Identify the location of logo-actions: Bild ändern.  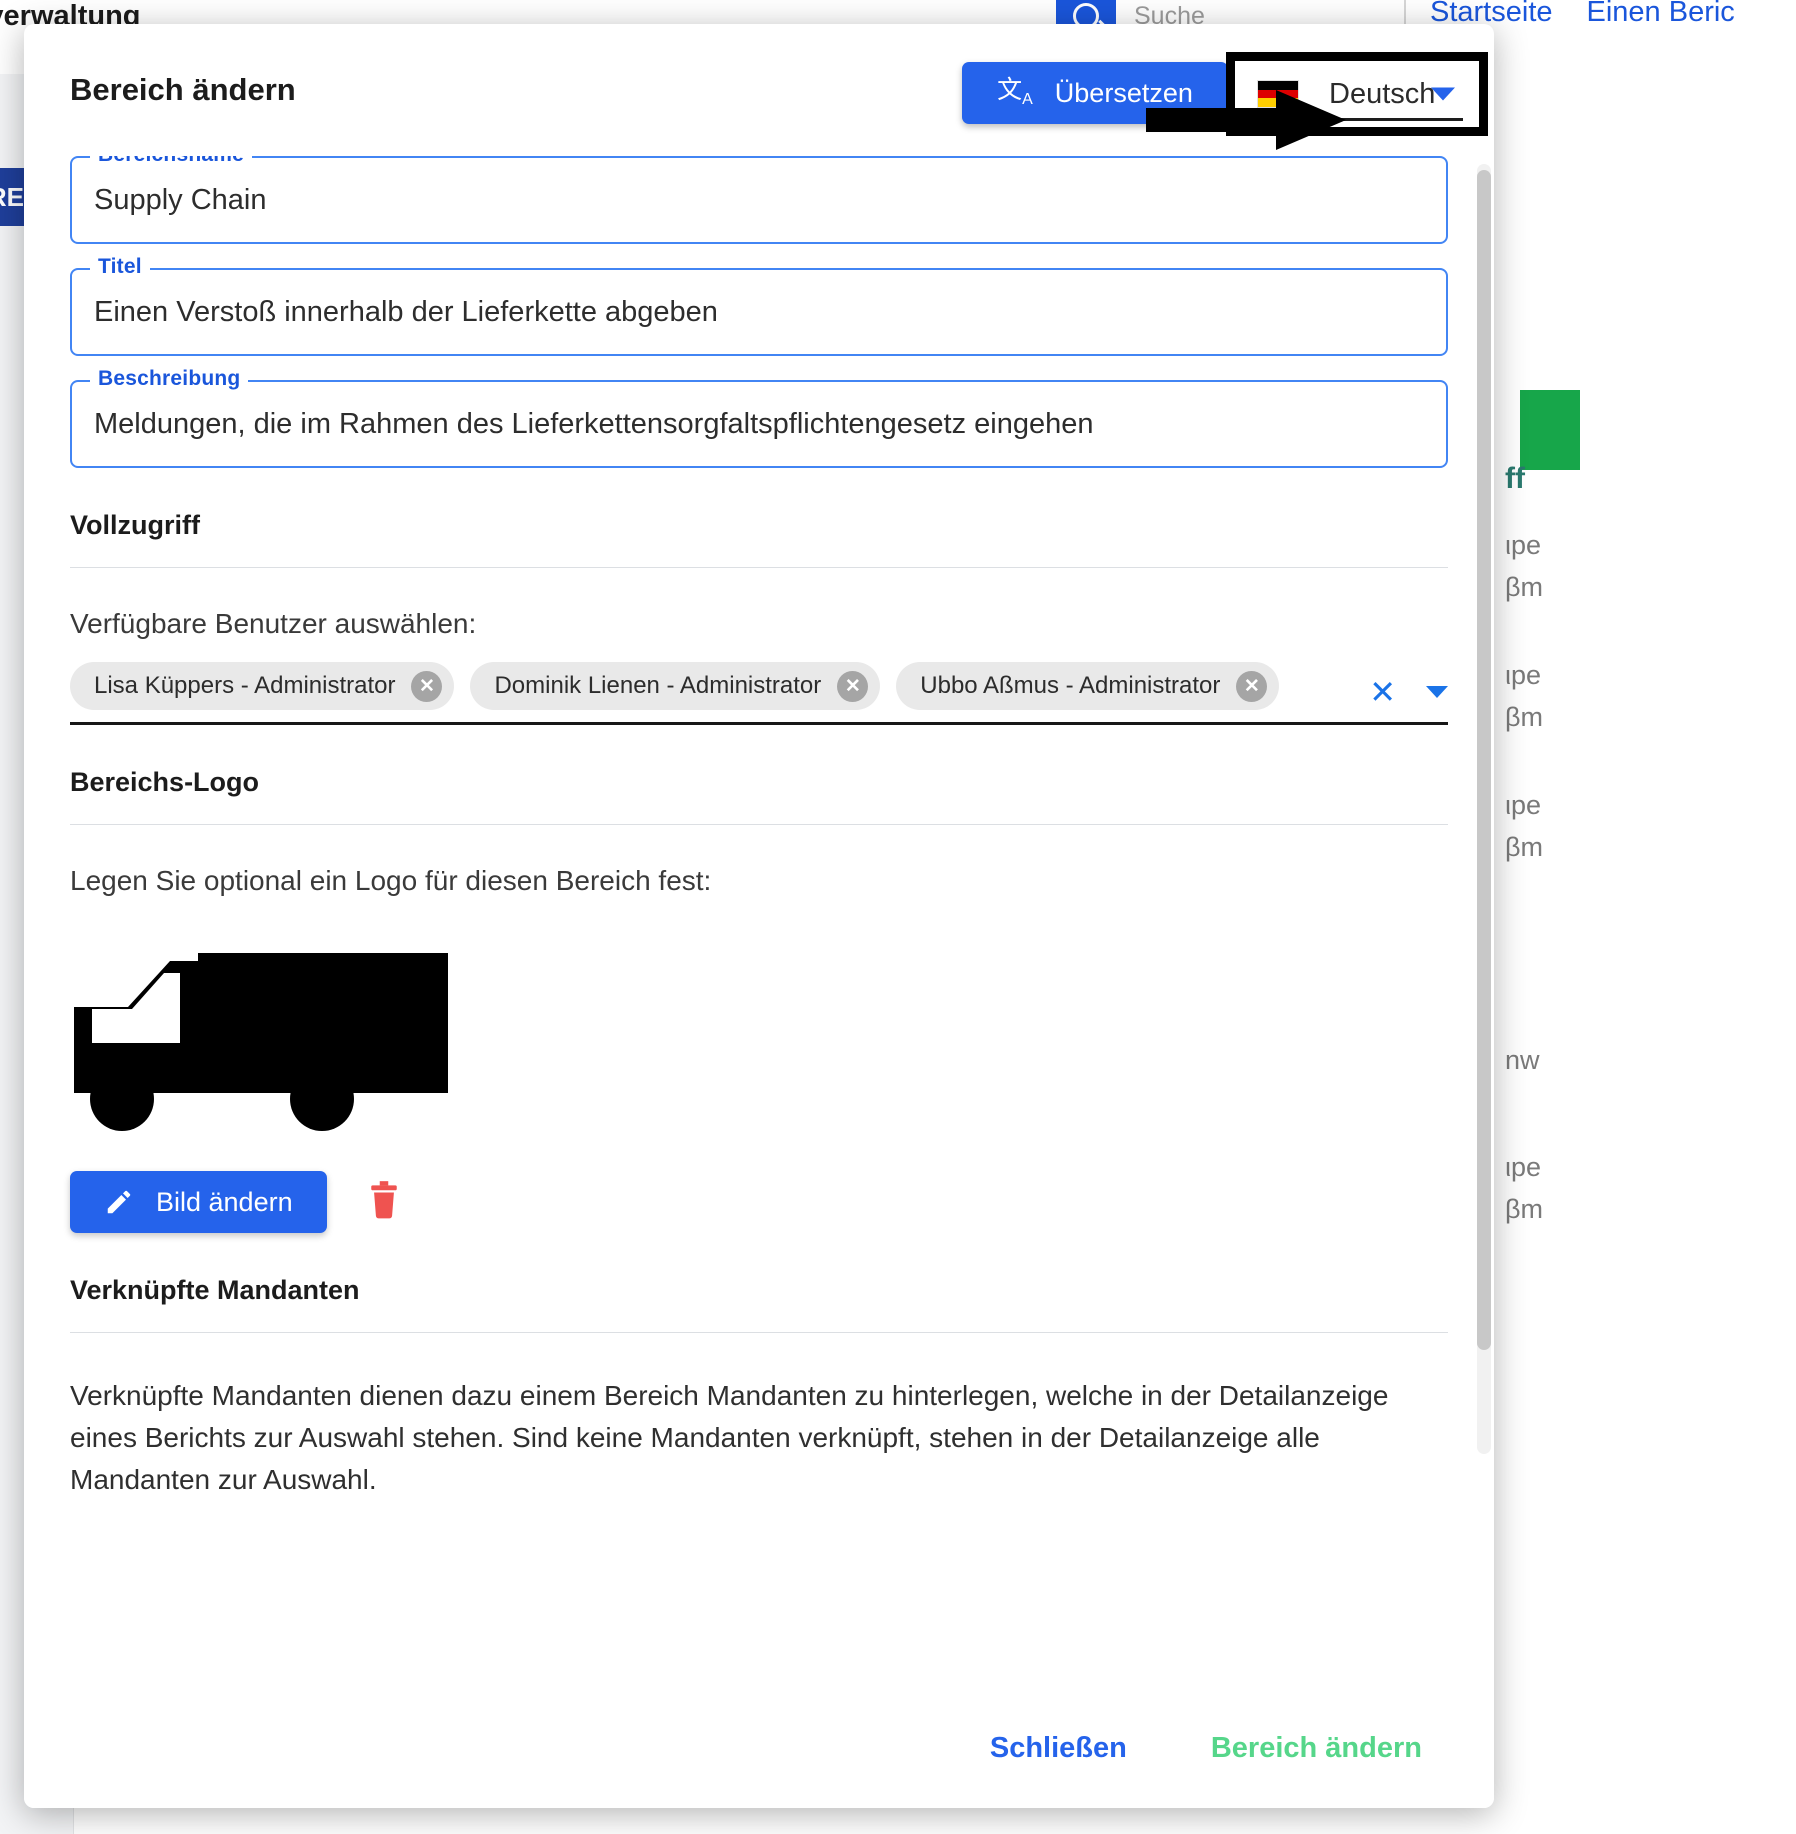
(759, 1202).